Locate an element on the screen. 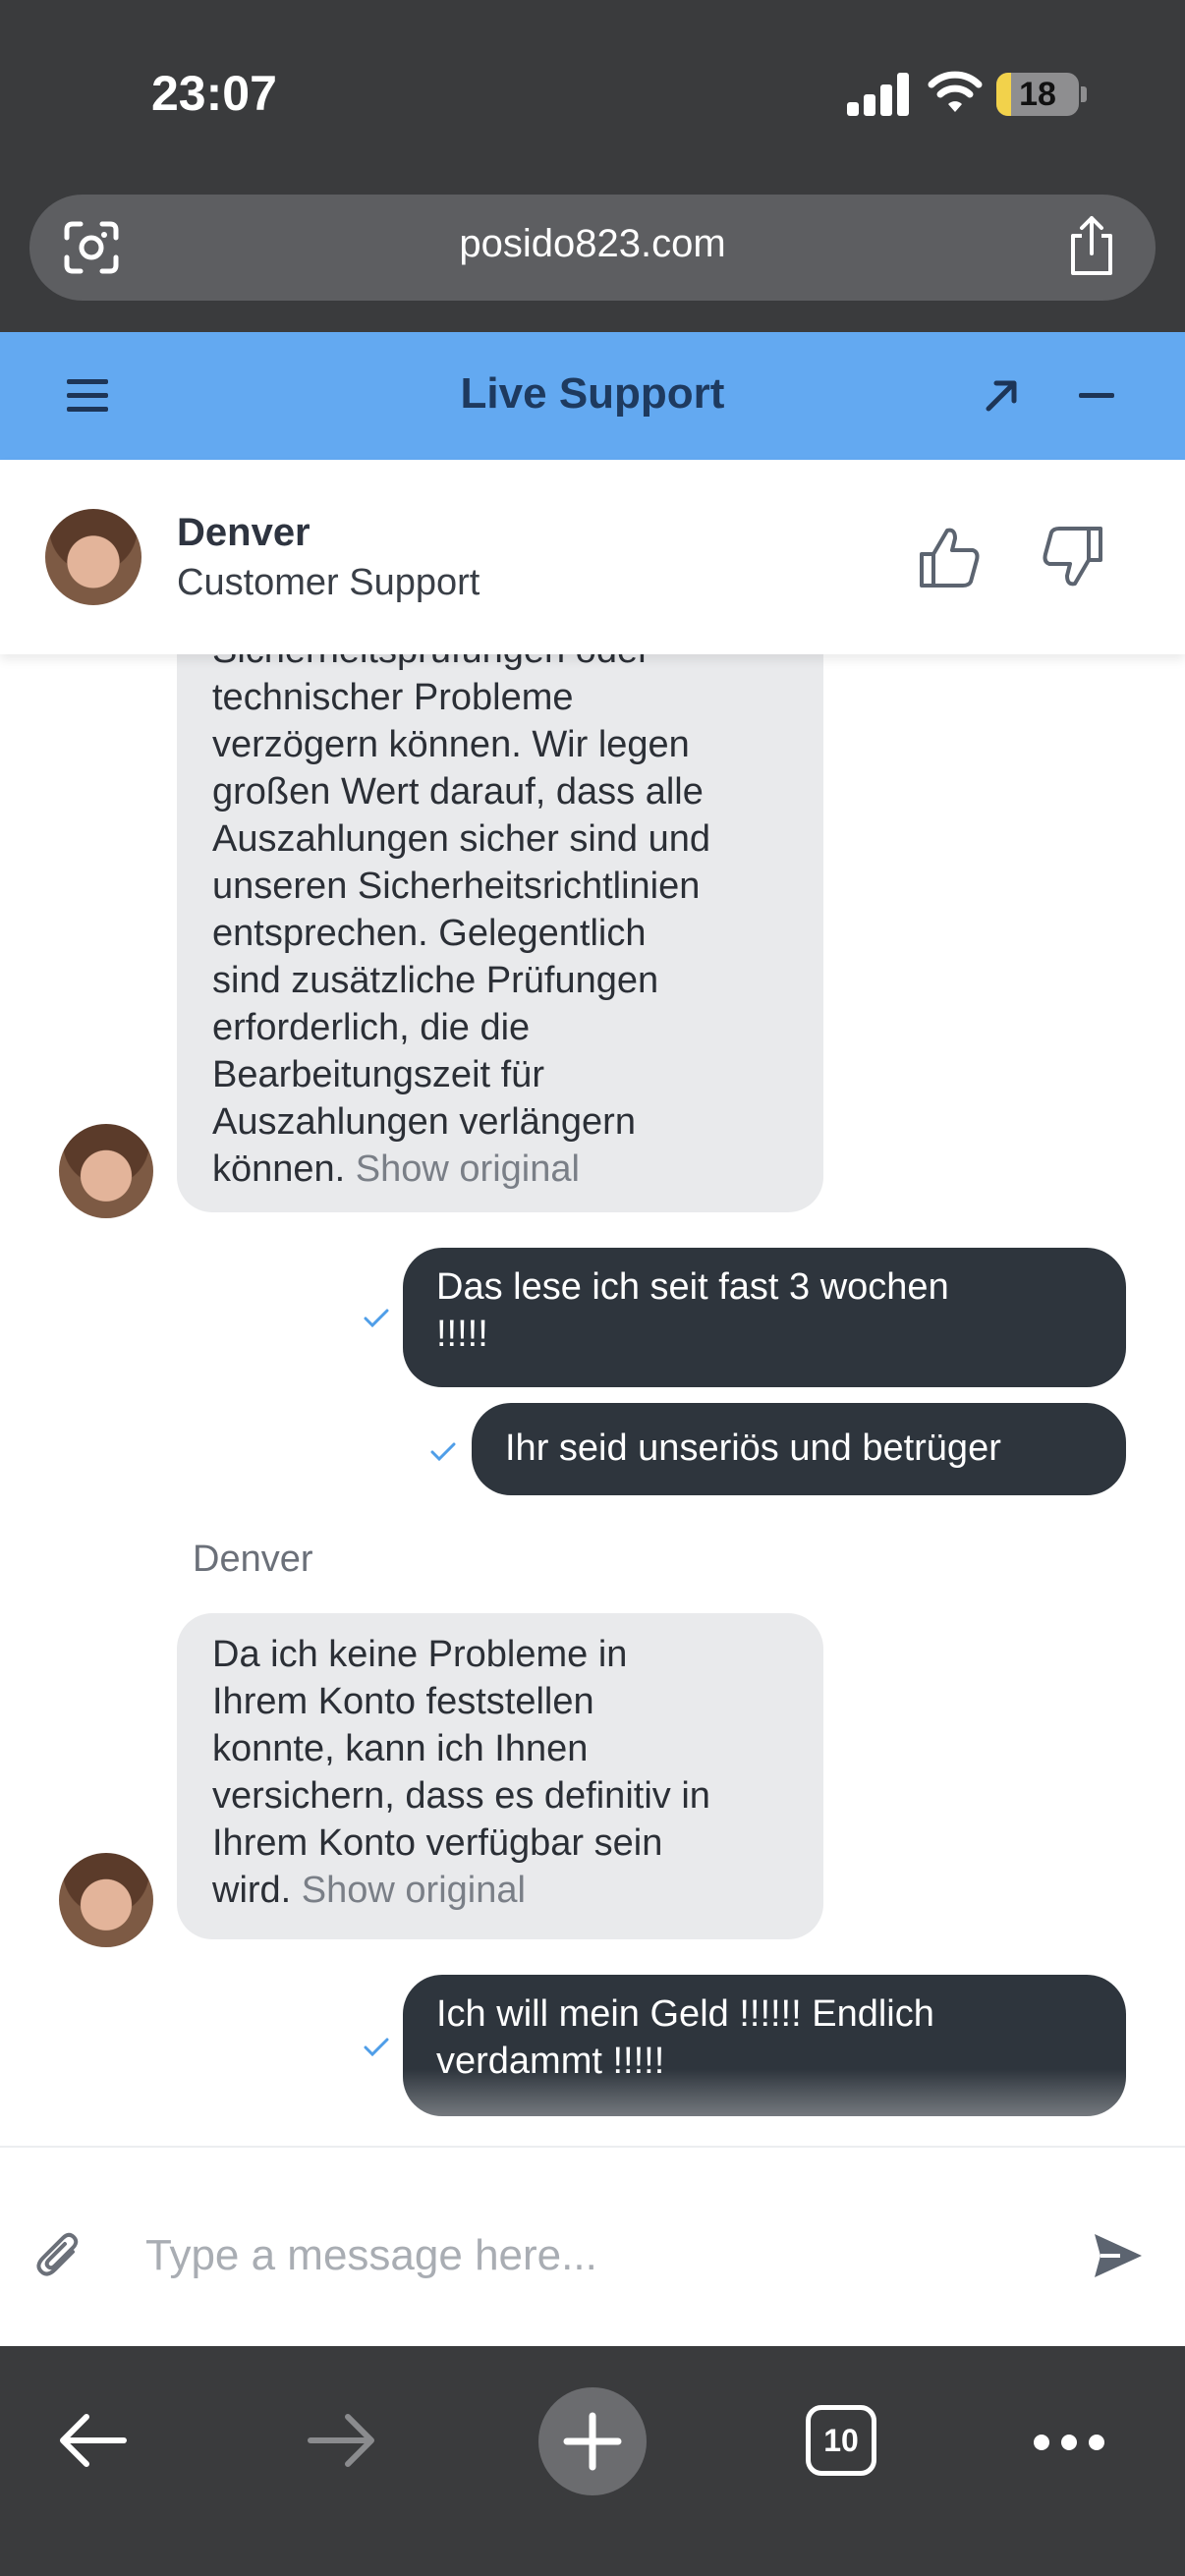 This screenshot has width=1185, height=2576. message-composer is located at coordinates (592, 2246).